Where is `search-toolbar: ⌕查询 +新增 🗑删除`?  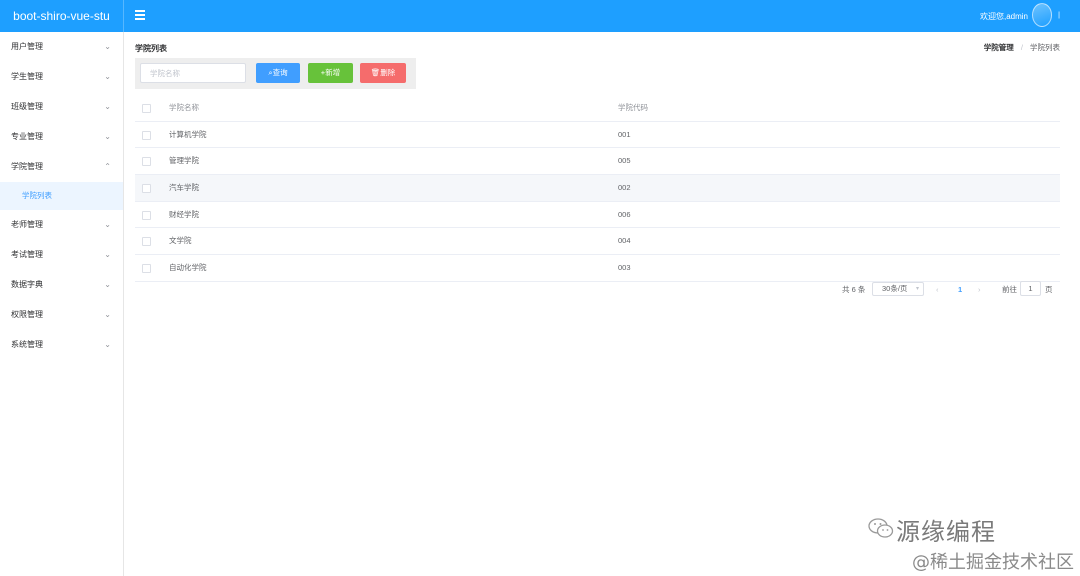 search-toolbar: ⌕查询 +新增 🗑删除 is located at coordinates (275, 73).